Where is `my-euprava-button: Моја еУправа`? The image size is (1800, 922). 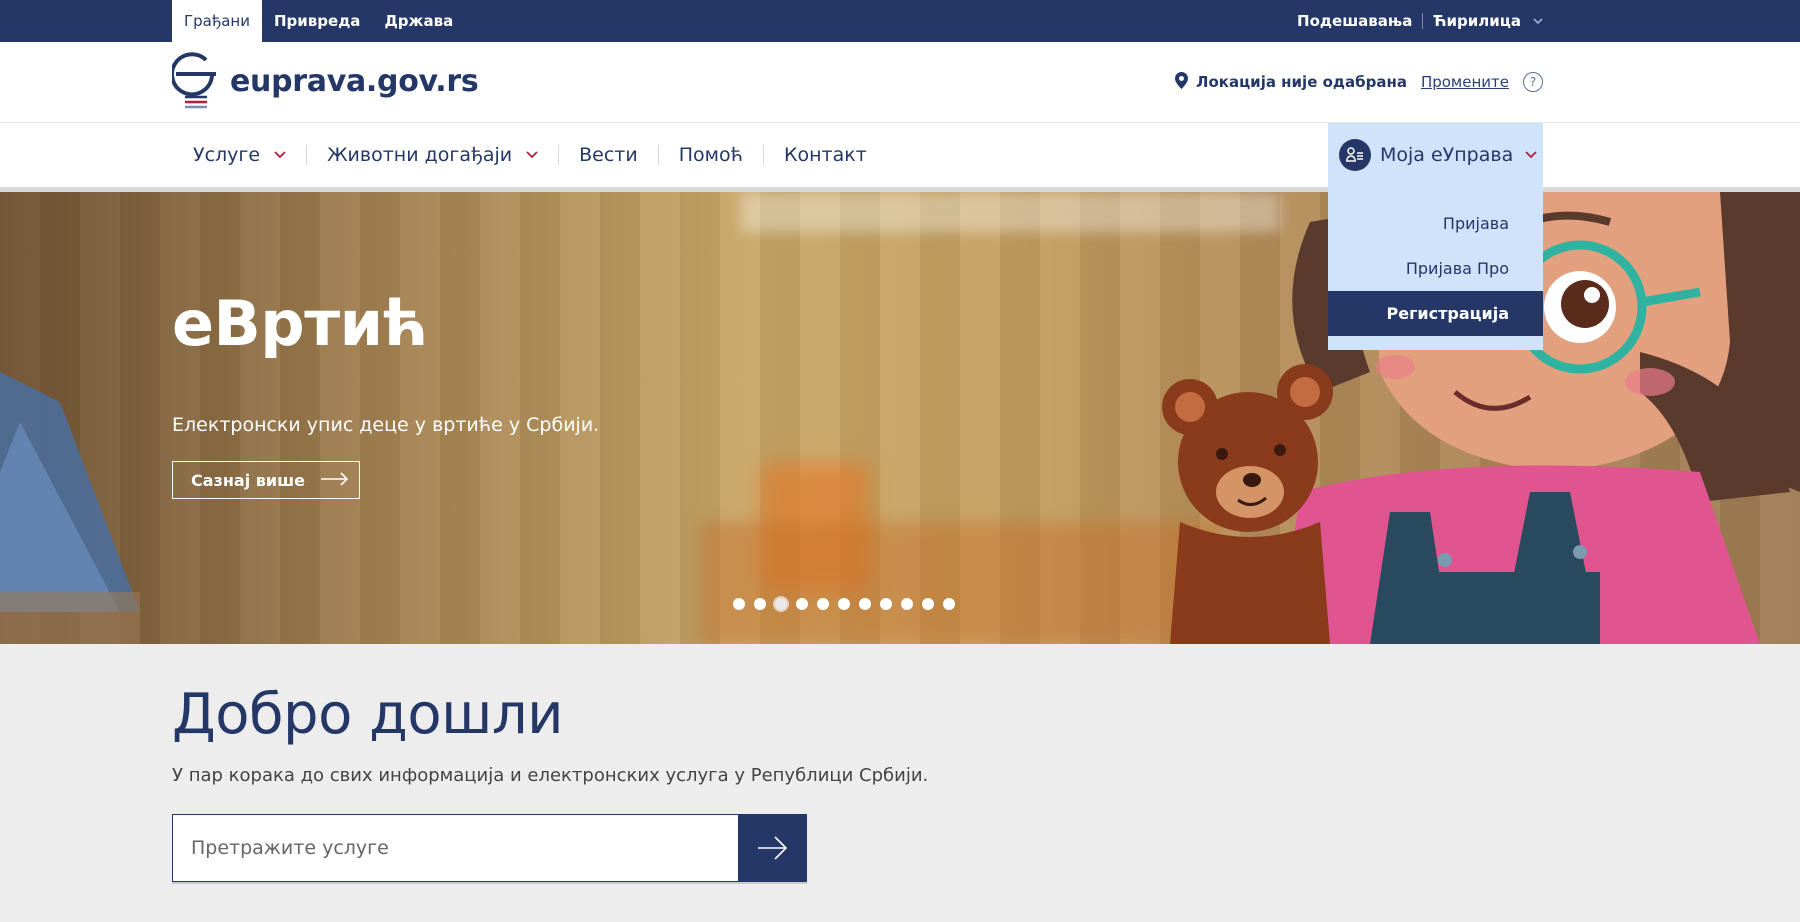 my-euprava-button: Моја еУправа is located at coordinates (1435, 155).